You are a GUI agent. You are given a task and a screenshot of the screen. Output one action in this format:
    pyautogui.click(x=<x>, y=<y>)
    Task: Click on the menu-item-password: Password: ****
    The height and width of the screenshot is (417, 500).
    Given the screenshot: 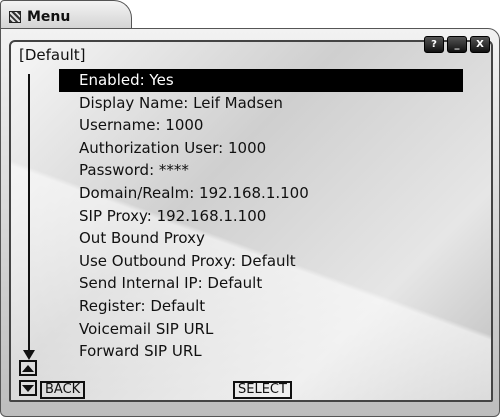 What is the action you would take?
    pyautogui.click(x=261, y=170)
    